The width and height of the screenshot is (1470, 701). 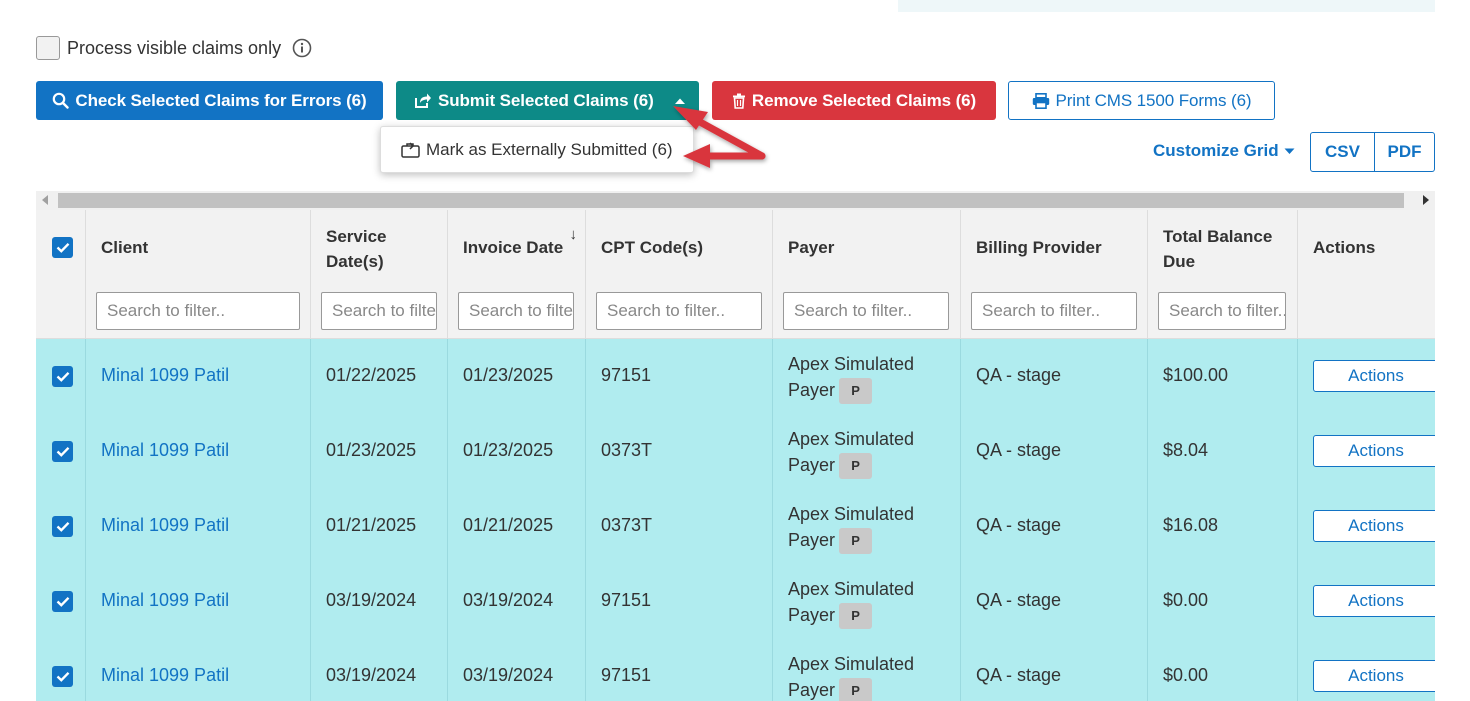 What do you see at coordinates (209, 100) in the screenshot?
I see `check-selected-claims-button: Check Selected Claims for Errors (6)` at bounding box center [209, 100].